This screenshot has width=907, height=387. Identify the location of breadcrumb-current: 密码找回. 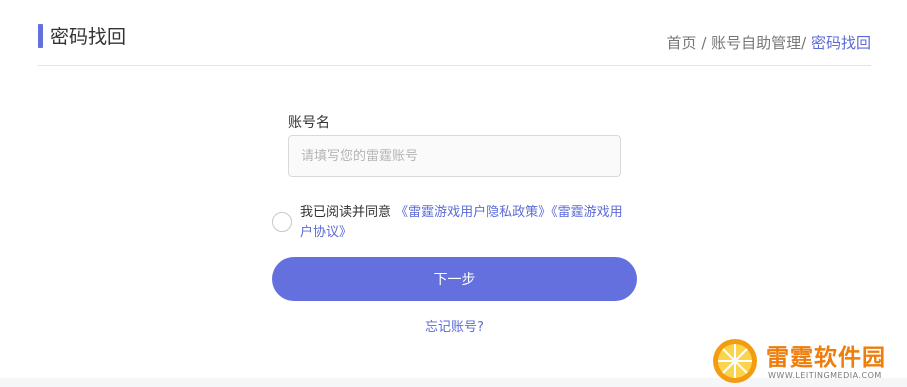
(840, 43).